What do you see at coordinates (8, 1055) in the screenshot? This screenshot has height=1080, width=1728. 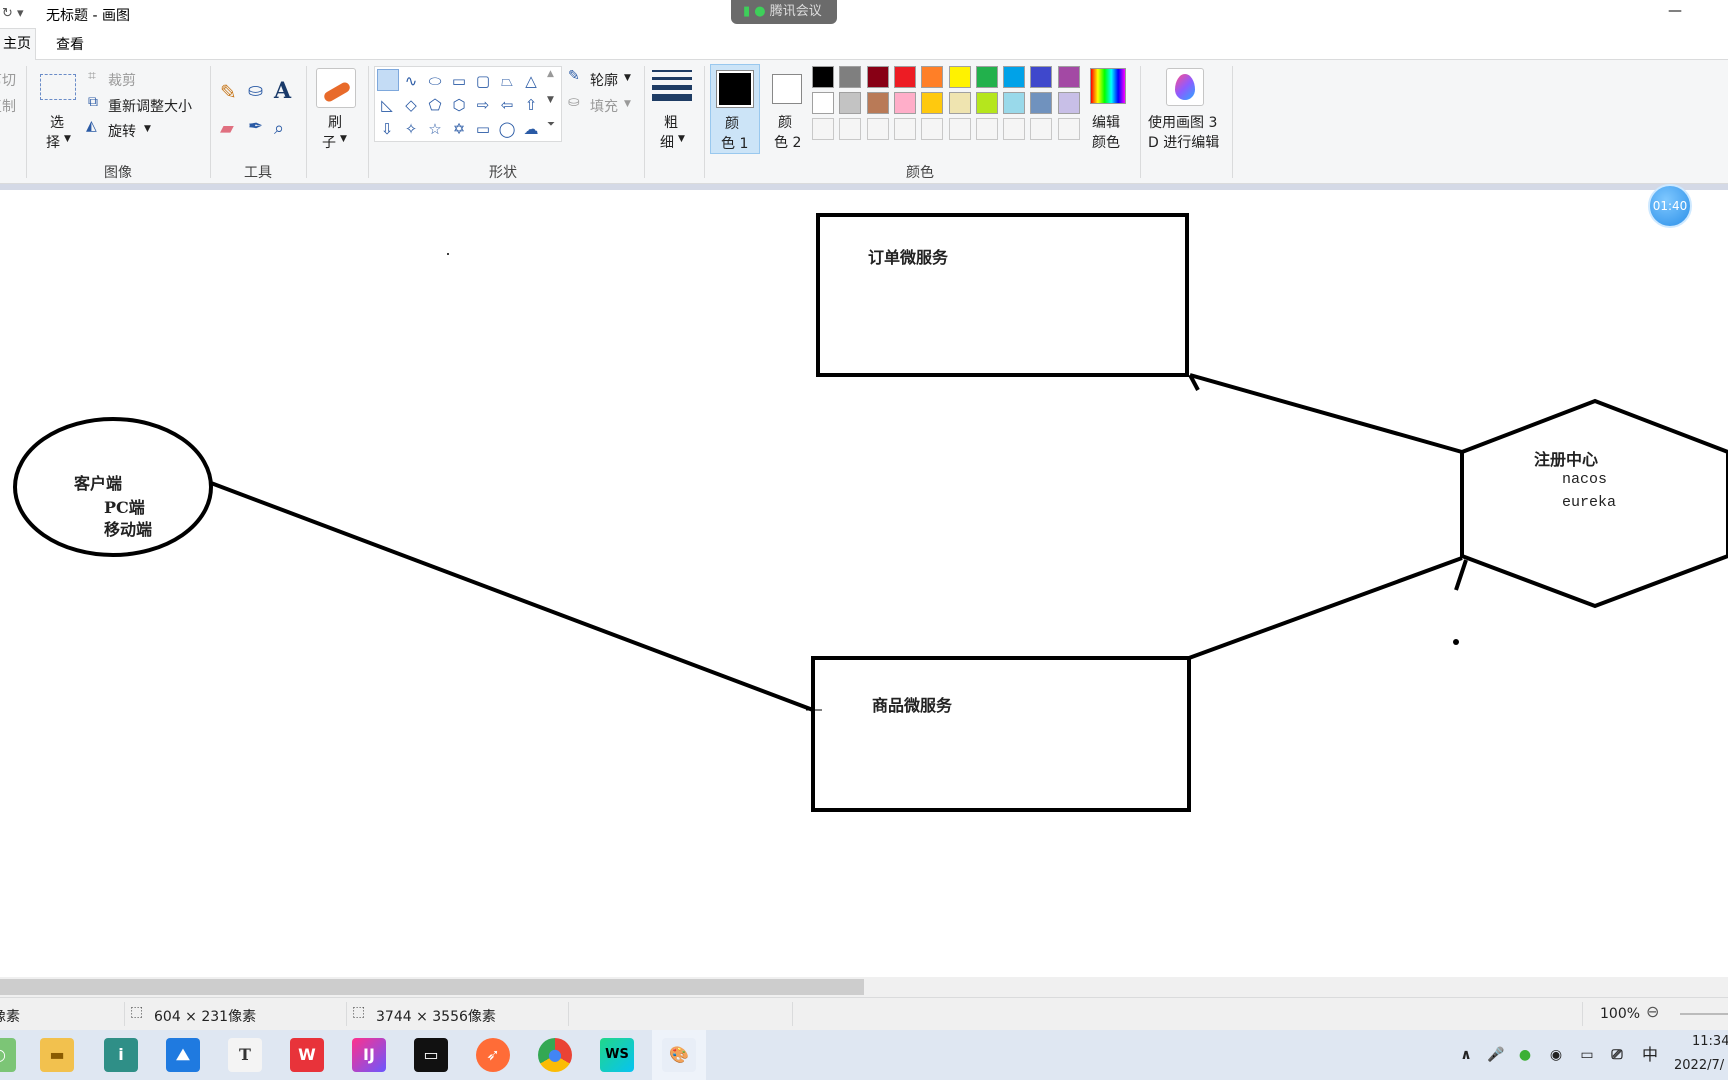 I see `start-icon: ◐` at bounding box center [8, 1055].